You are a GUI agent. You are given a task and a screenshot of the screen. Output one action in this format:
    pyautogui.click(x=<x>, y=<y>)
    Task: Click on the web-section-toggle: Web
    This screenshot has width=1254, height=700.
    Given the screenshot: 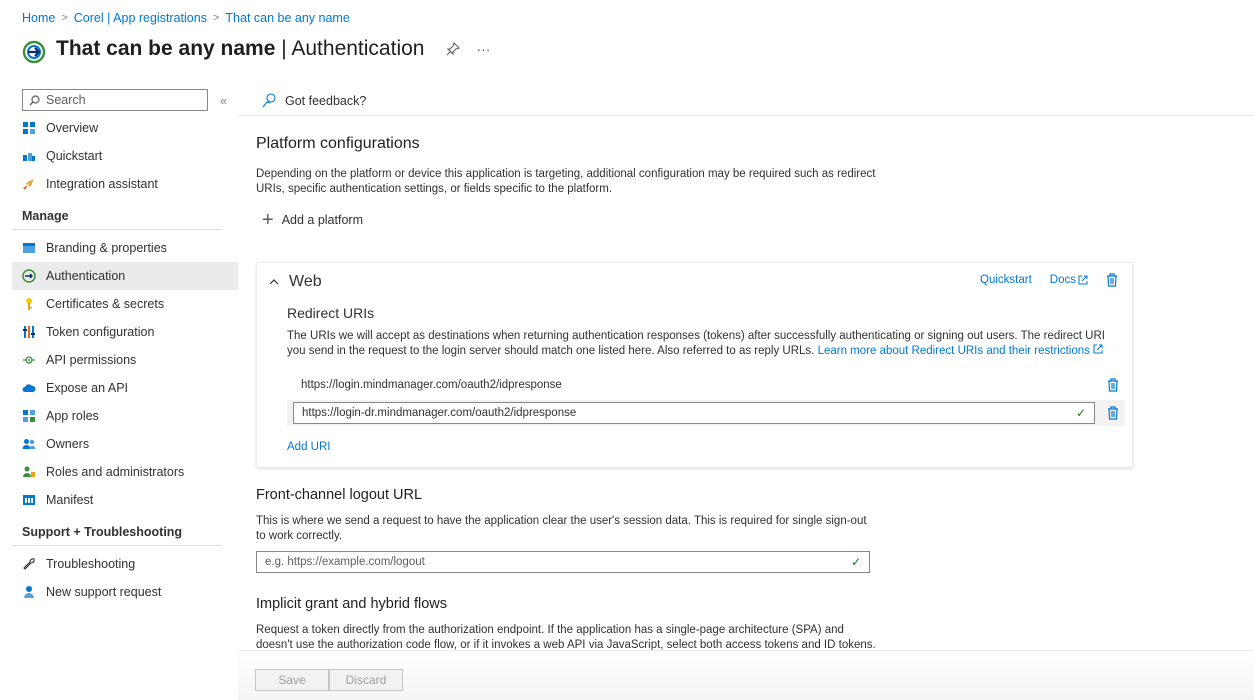 What is the action you would take?
    pyautogui.click(x=295, y=282)
    